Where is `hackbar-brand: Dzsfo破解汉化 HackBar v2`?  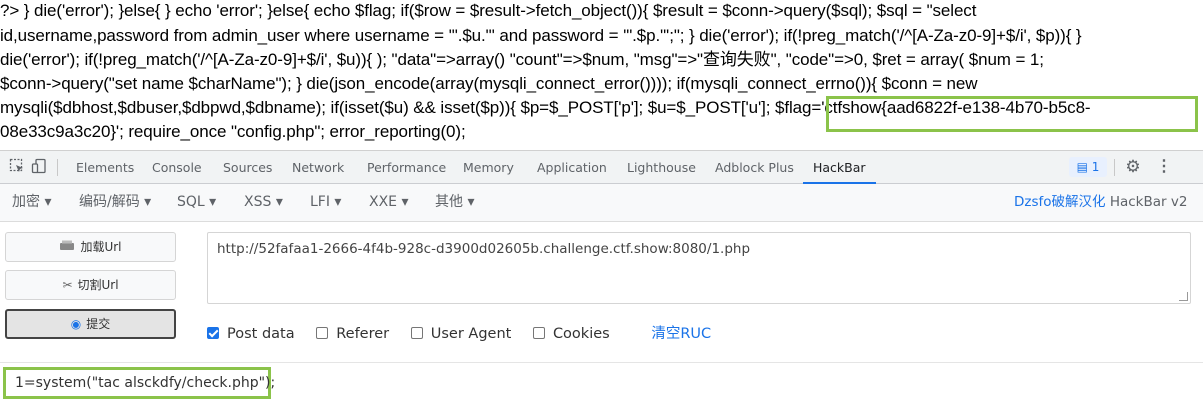
hackbar-brand: Dzsfo破解汉化 HackBar v2 is located at coordinates (1100, 202).